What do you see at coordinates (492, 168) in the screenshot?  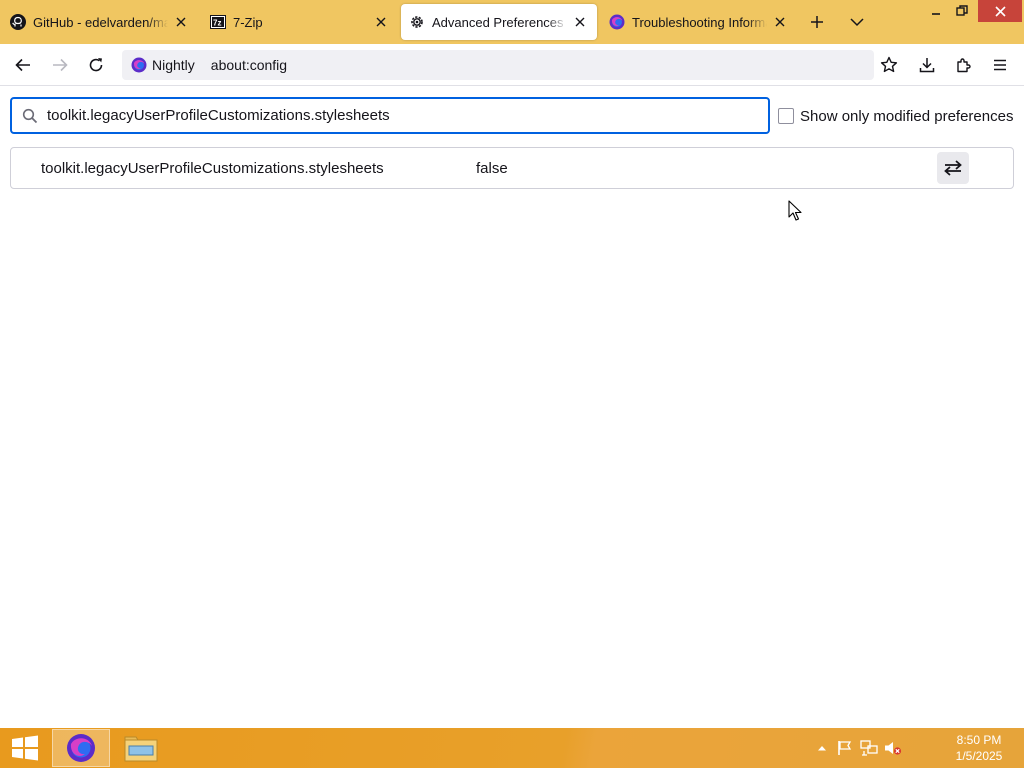 I see `pref-value: false` at bounding box center [492, 168].